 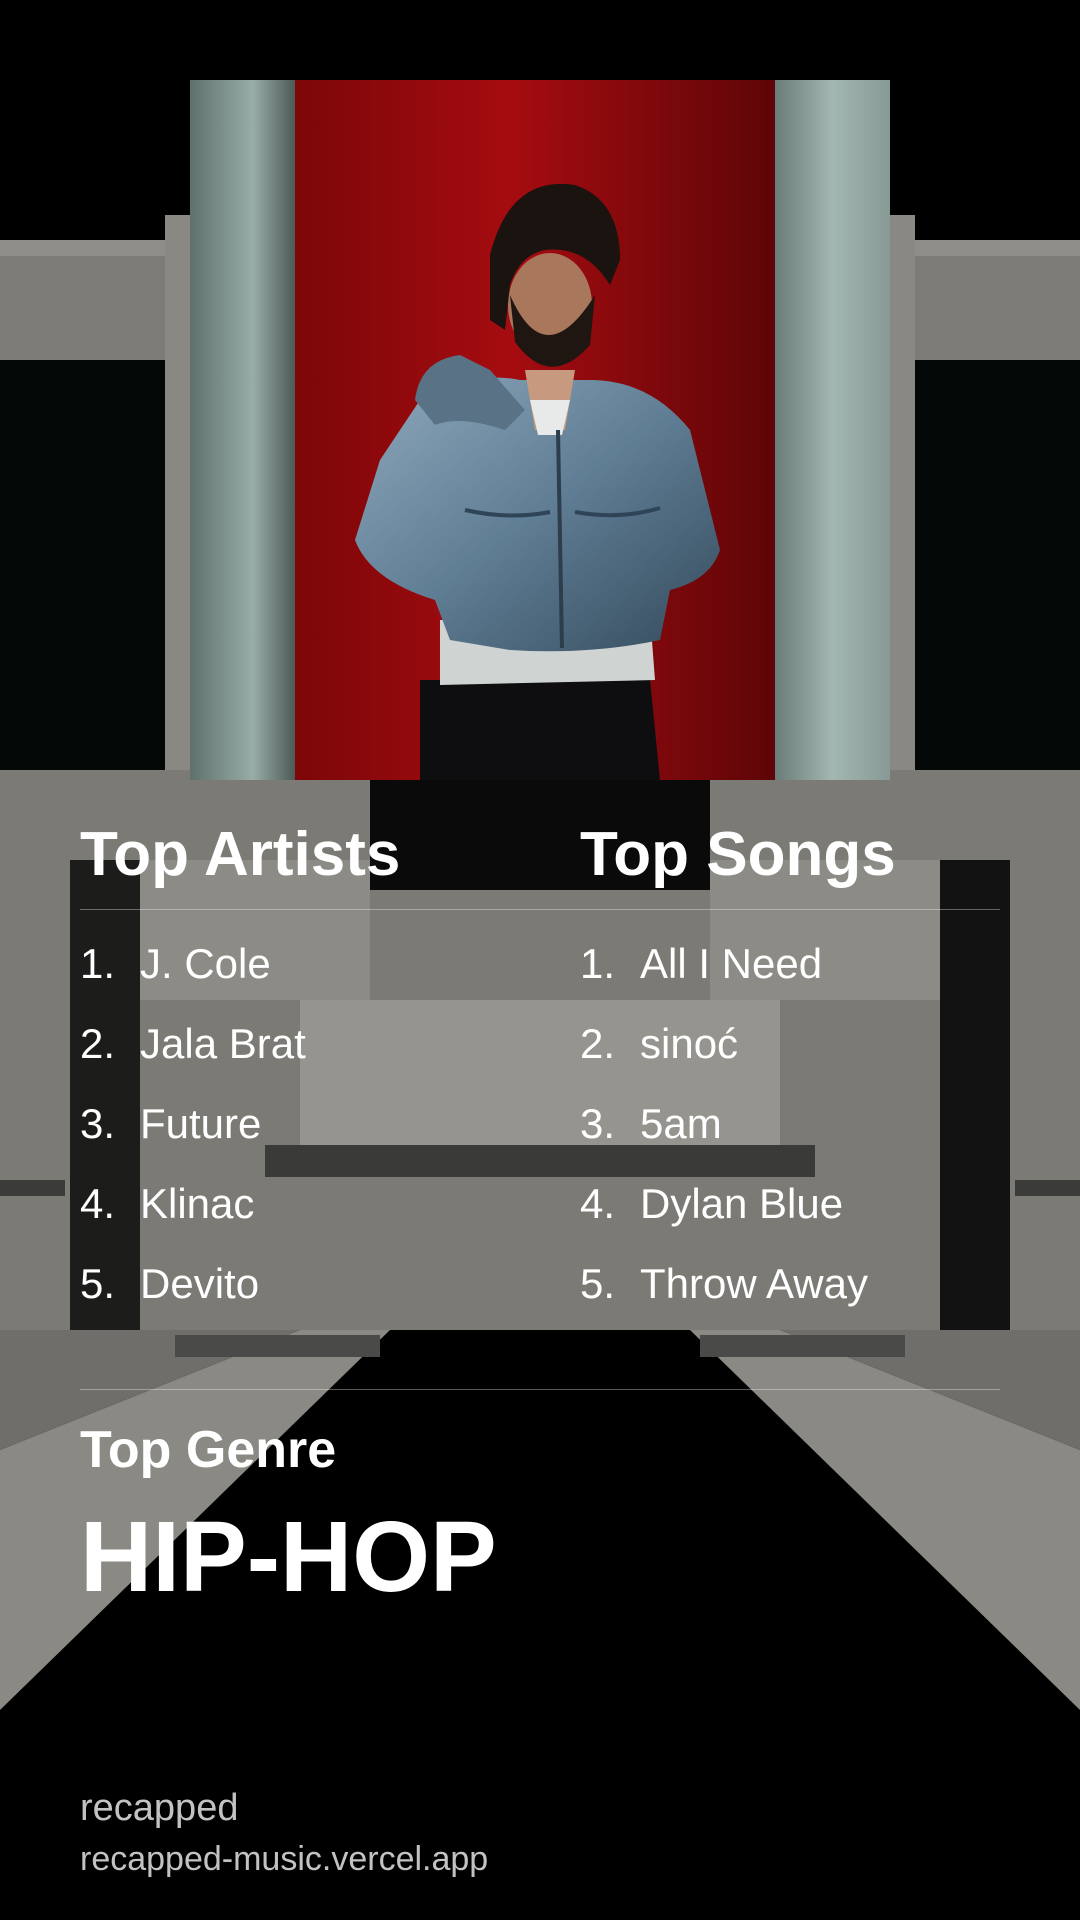 What do you see at coordinates (197, 1203) in the screenshot?
I see `artist-name: Klinac` at bounding box center [197, 1203].